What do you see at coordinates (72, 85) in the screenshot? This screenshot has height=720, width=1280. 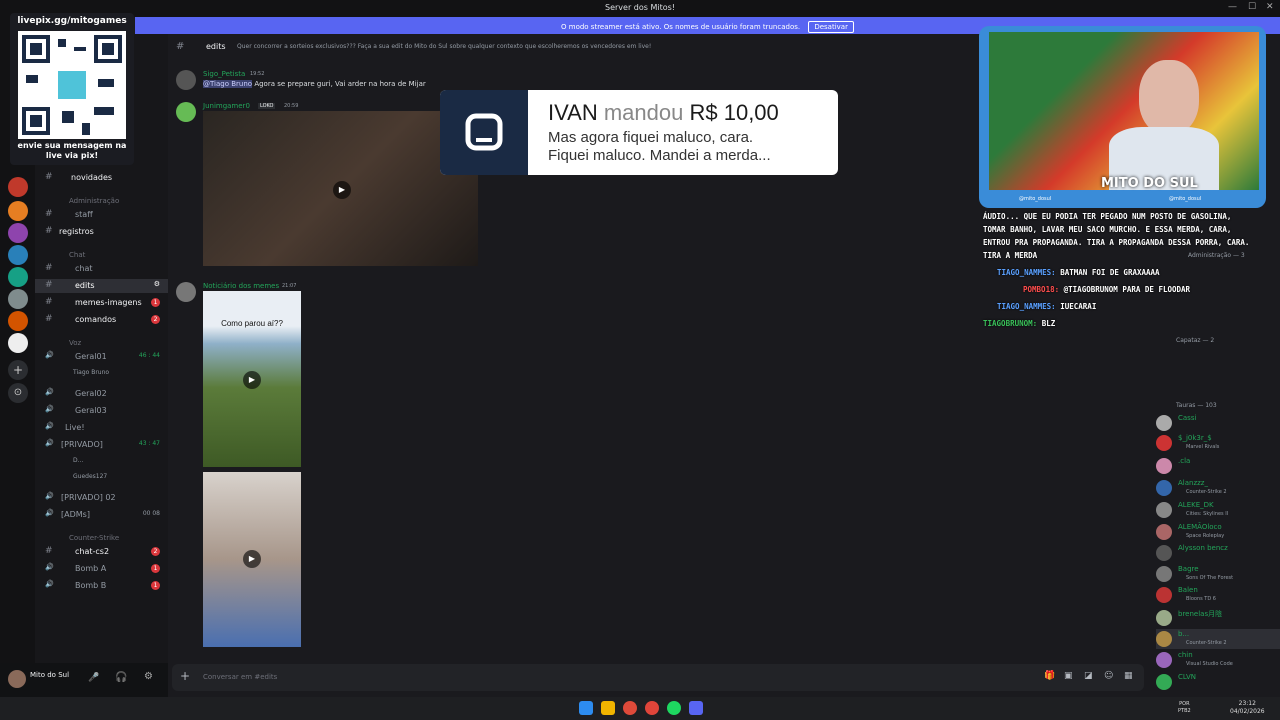 I see `qr-code` at bounding box center [72, 85].